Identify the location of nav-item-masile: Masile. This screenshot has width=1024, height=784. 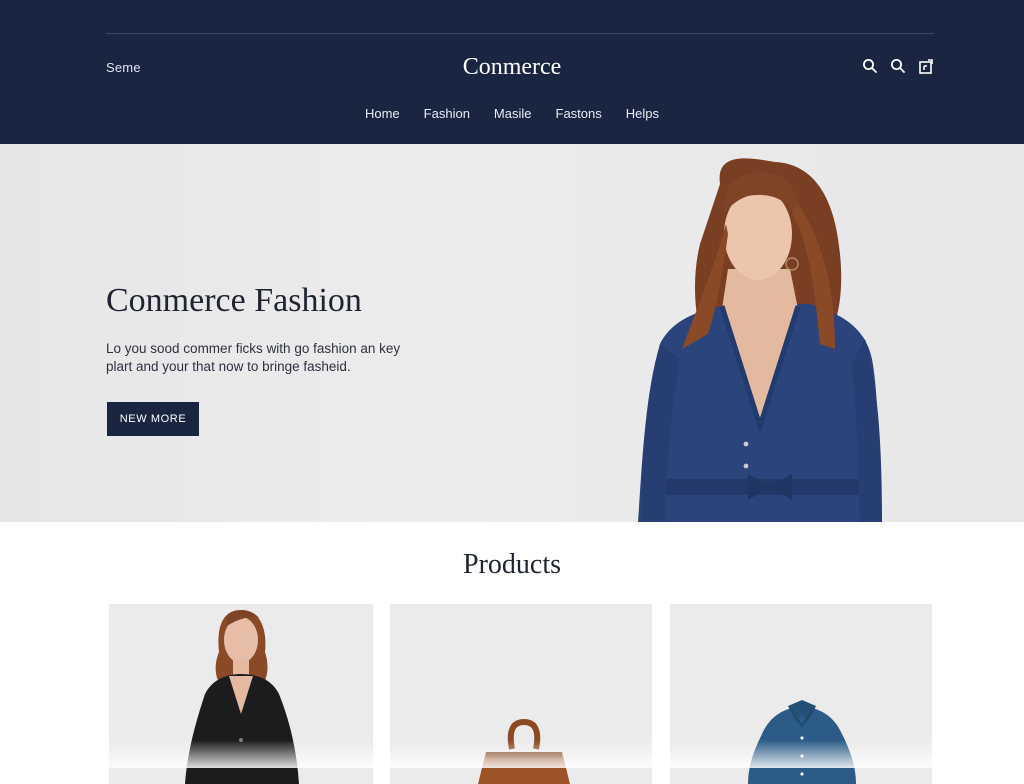
(513, 113).